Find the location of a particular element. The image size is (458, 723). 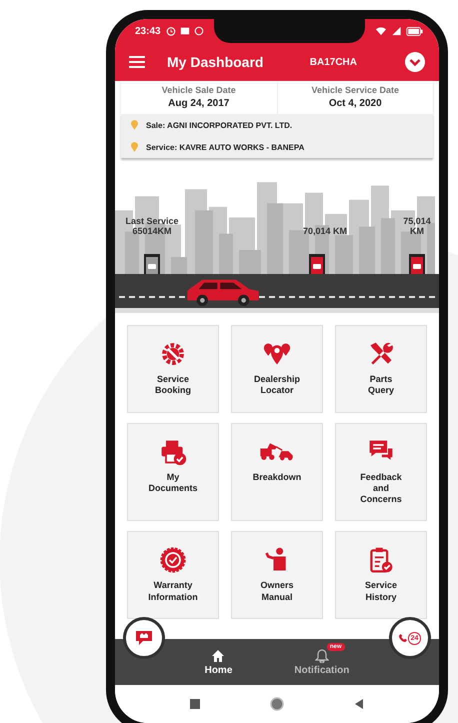

phone-icon is located at coordinates (402, 638).